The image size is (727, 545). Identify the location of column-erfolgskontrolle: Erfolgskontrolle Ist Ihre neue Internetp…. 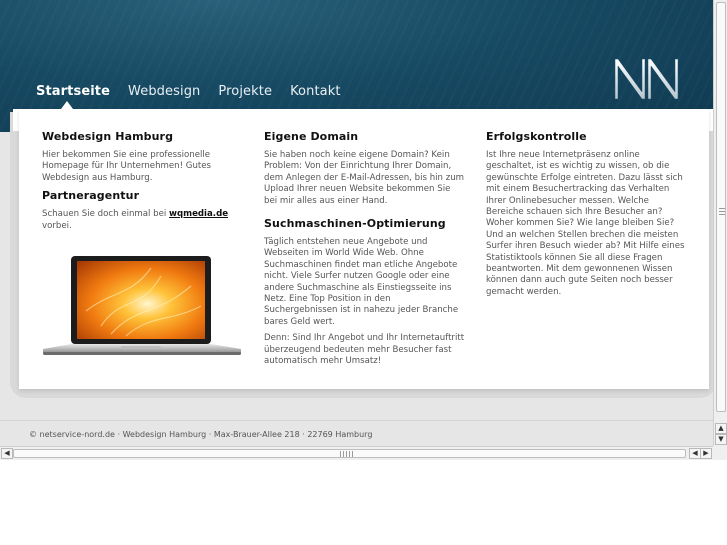
(587, 216).